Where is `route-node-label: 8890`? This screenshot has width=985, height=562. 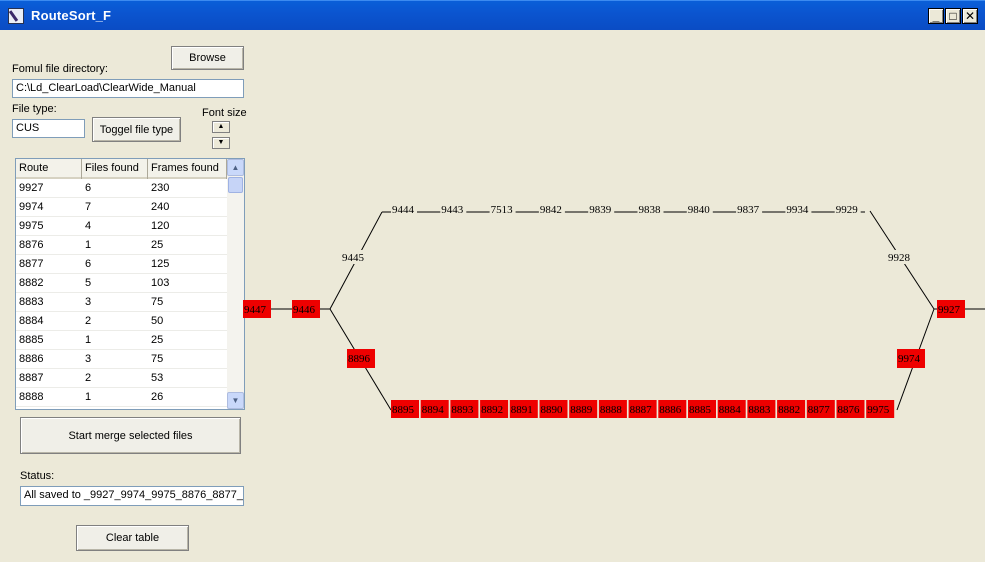
route-node-label: 8890 is located at coordinates (552, 410).